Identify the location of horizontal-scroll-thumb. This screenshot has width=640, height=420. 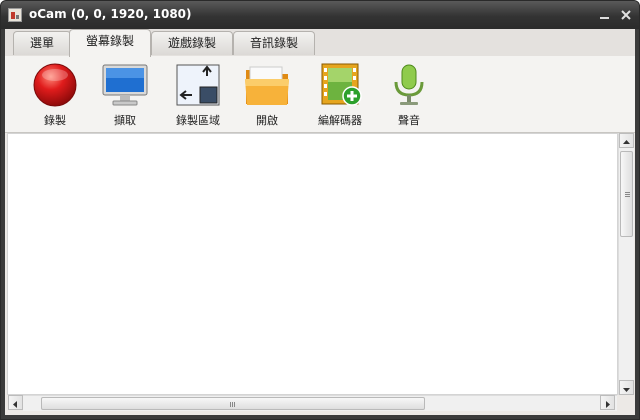
(233, 403).